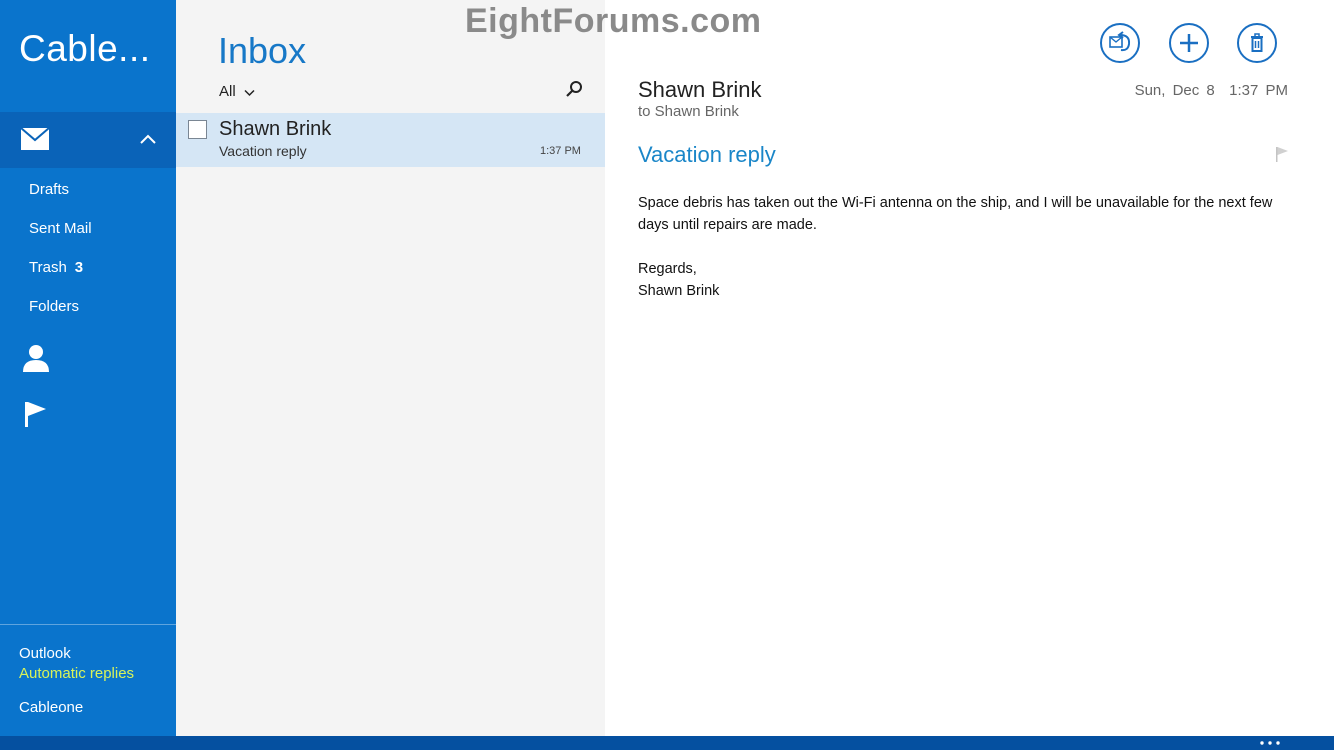 This screenshot has width=1334, height=750. What do you see at coordinates (1270, 743) in the screenshot?
I see `more-options-icon` at bounding box center [1270, 743].